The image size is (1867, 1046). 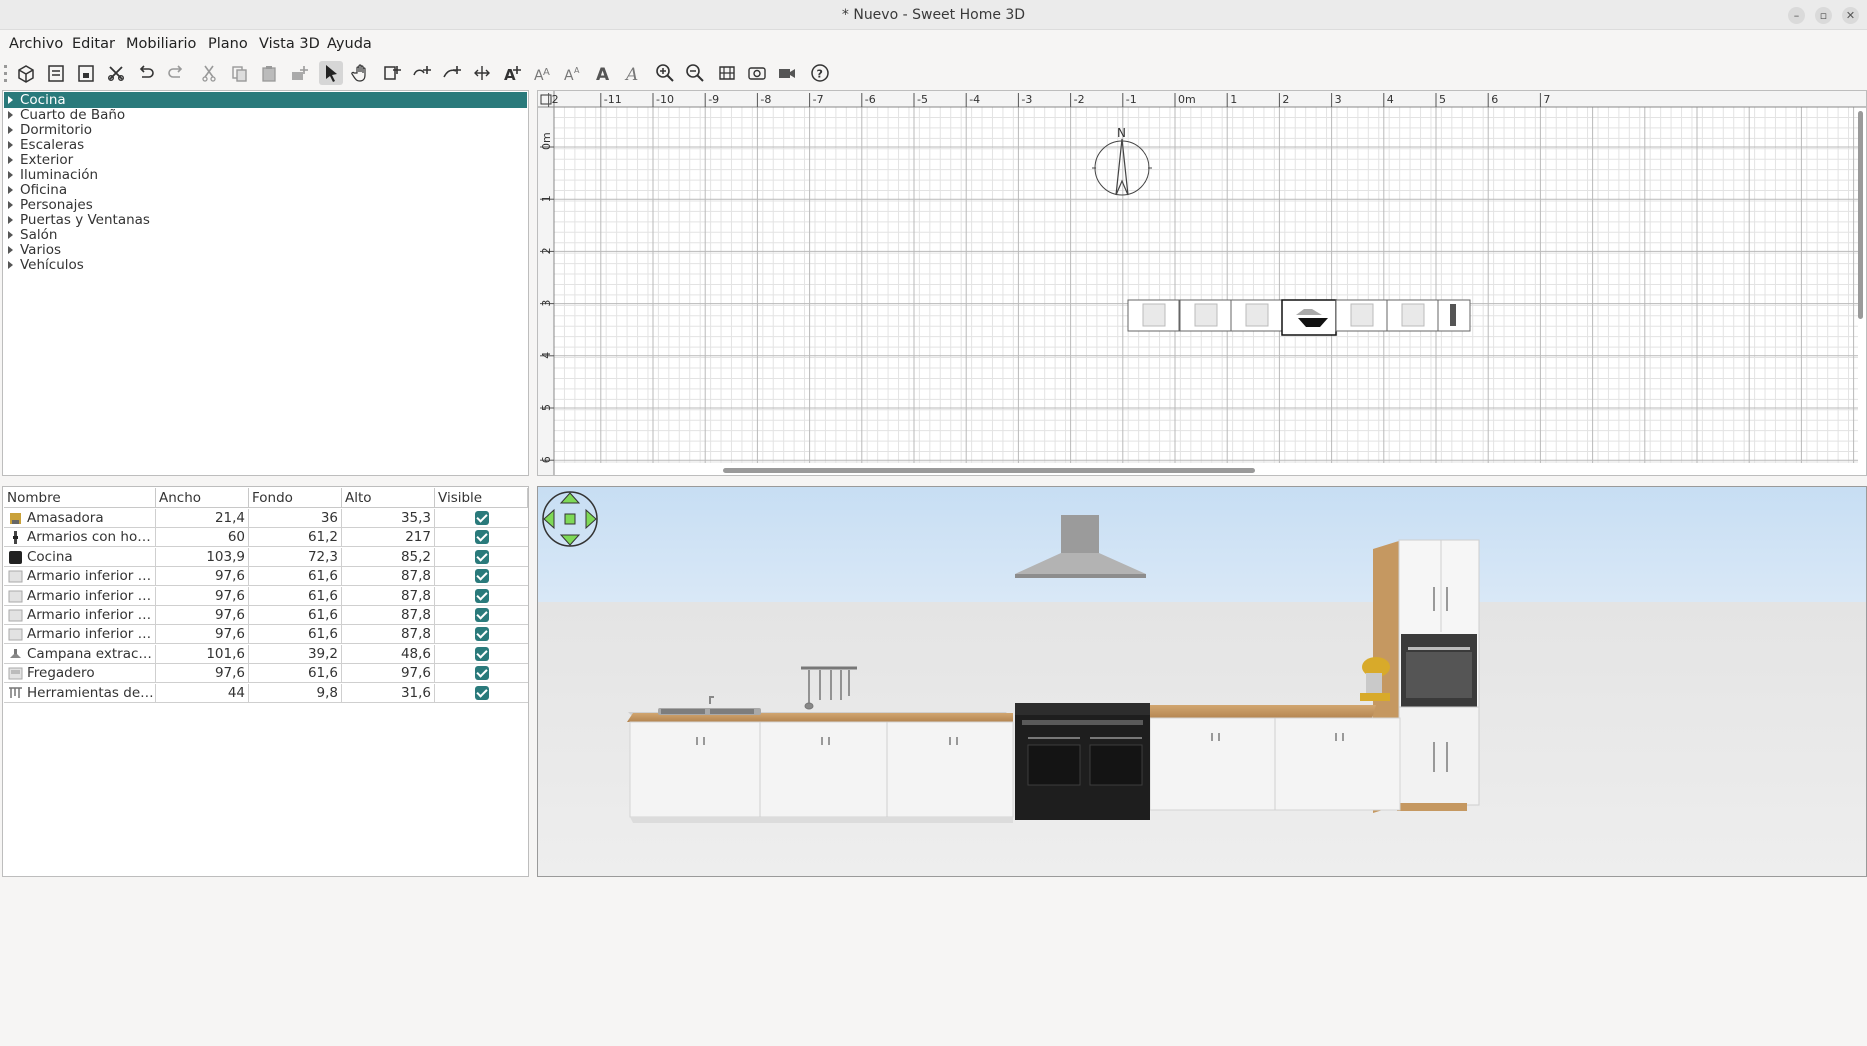 What do you see at coordinates (603, 73) in the screenshot?
I see `bold-icon: A` at bounding box center [603, 73].